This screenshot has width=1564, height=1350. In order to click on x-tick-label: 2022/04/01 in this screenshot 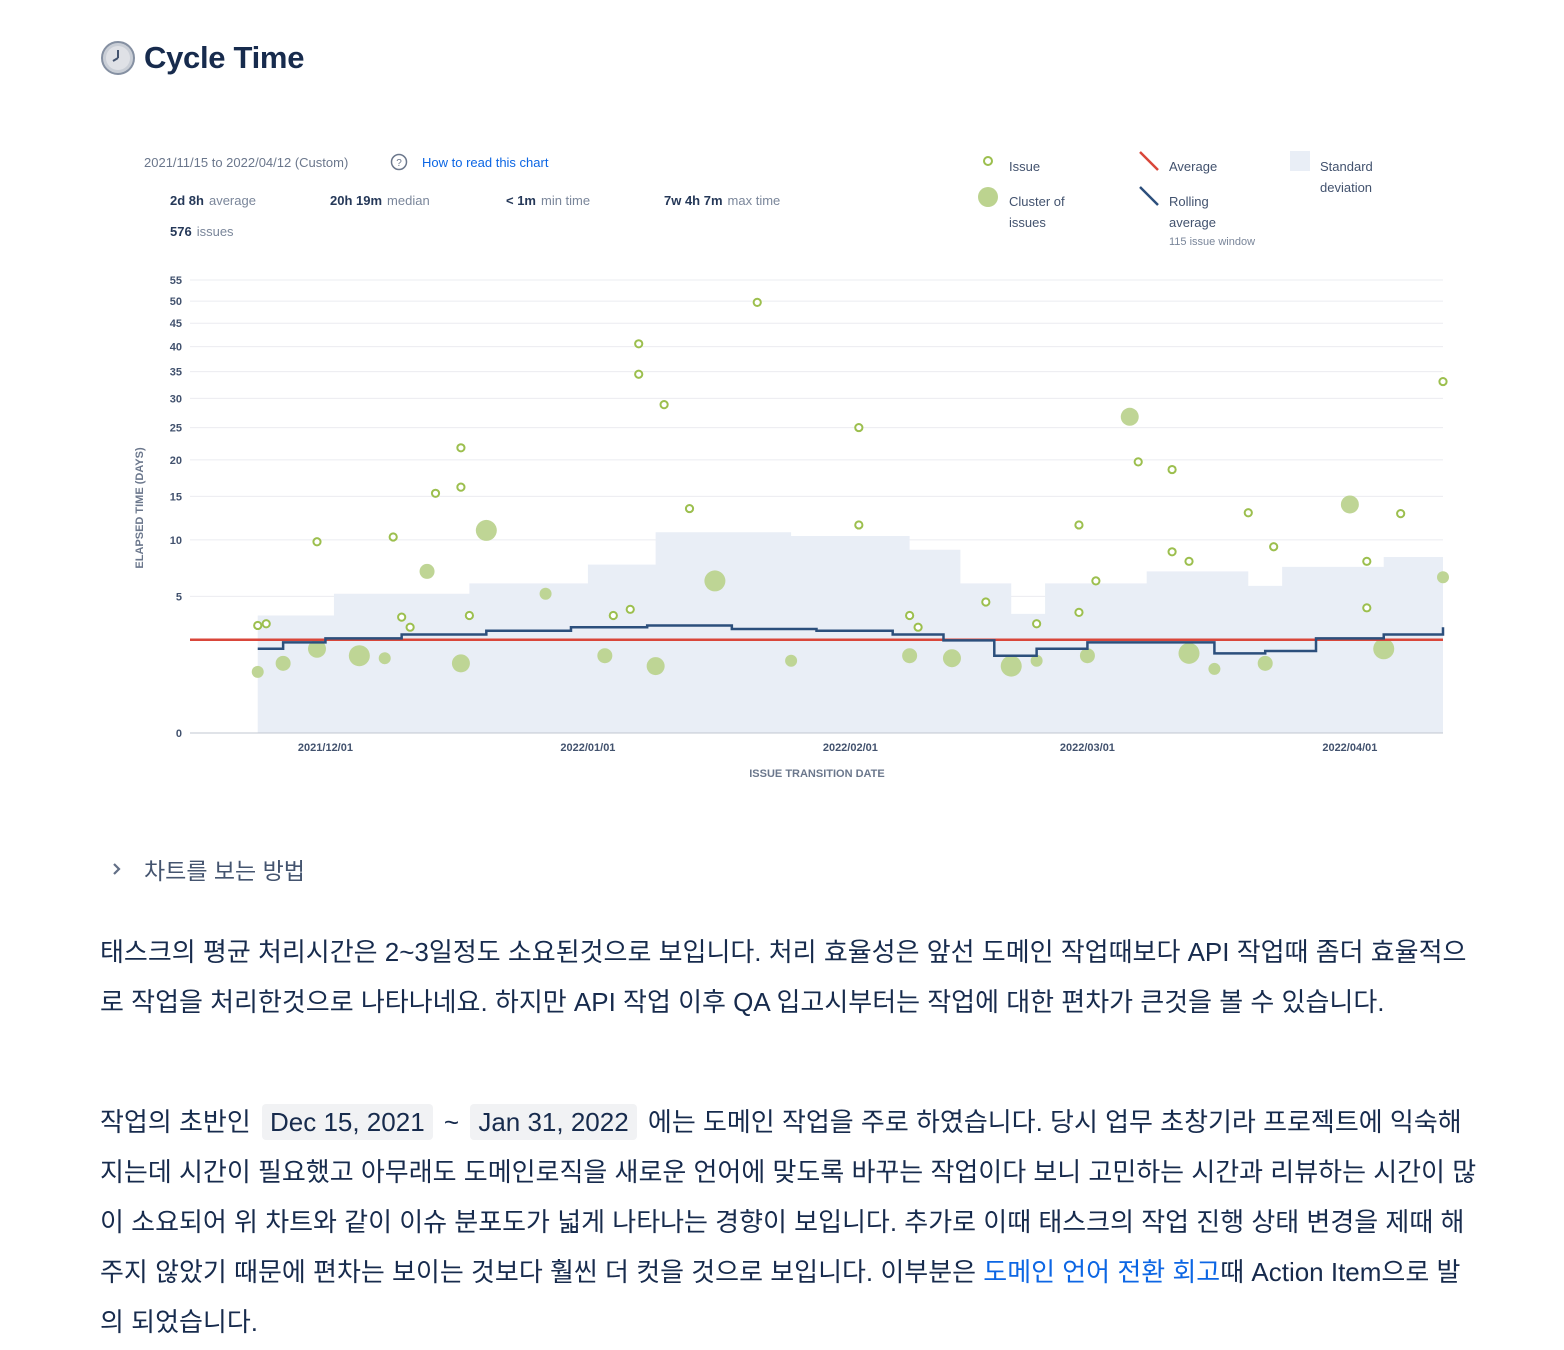, I will do `click(1349, 748)`.